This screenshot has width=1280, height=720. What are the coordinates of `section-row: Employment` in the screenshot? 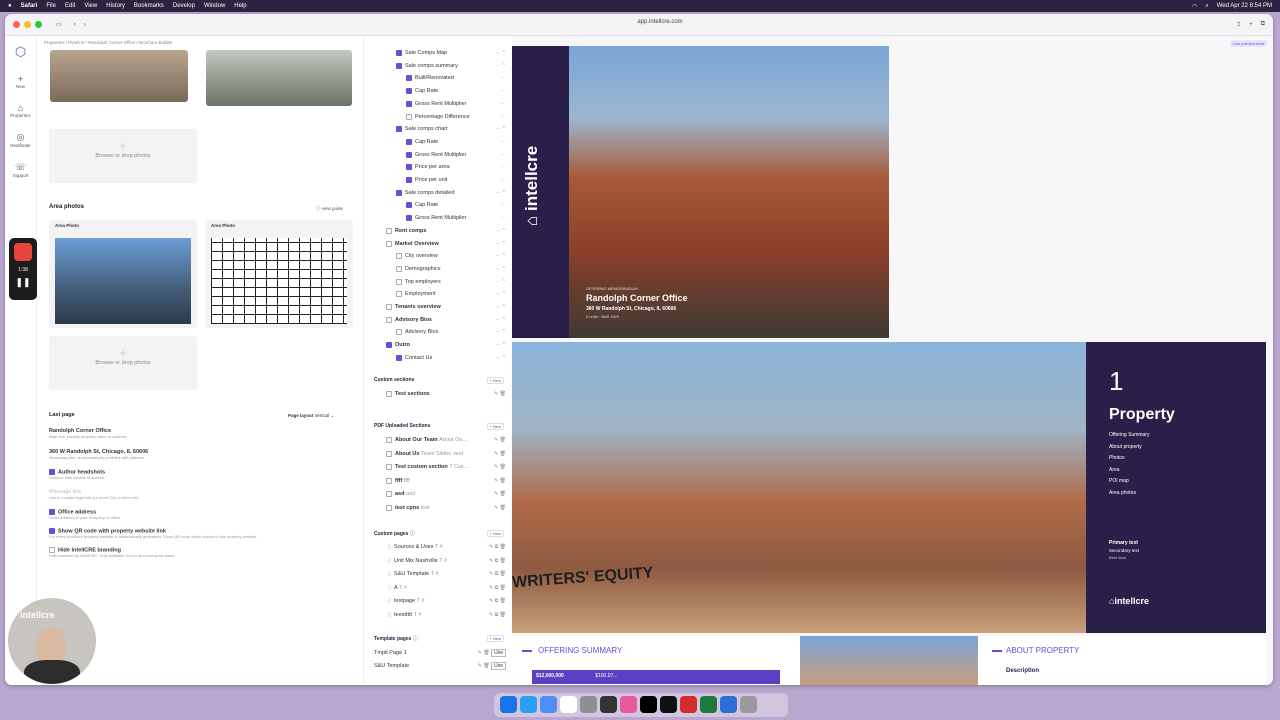 It's located at (416, 294).